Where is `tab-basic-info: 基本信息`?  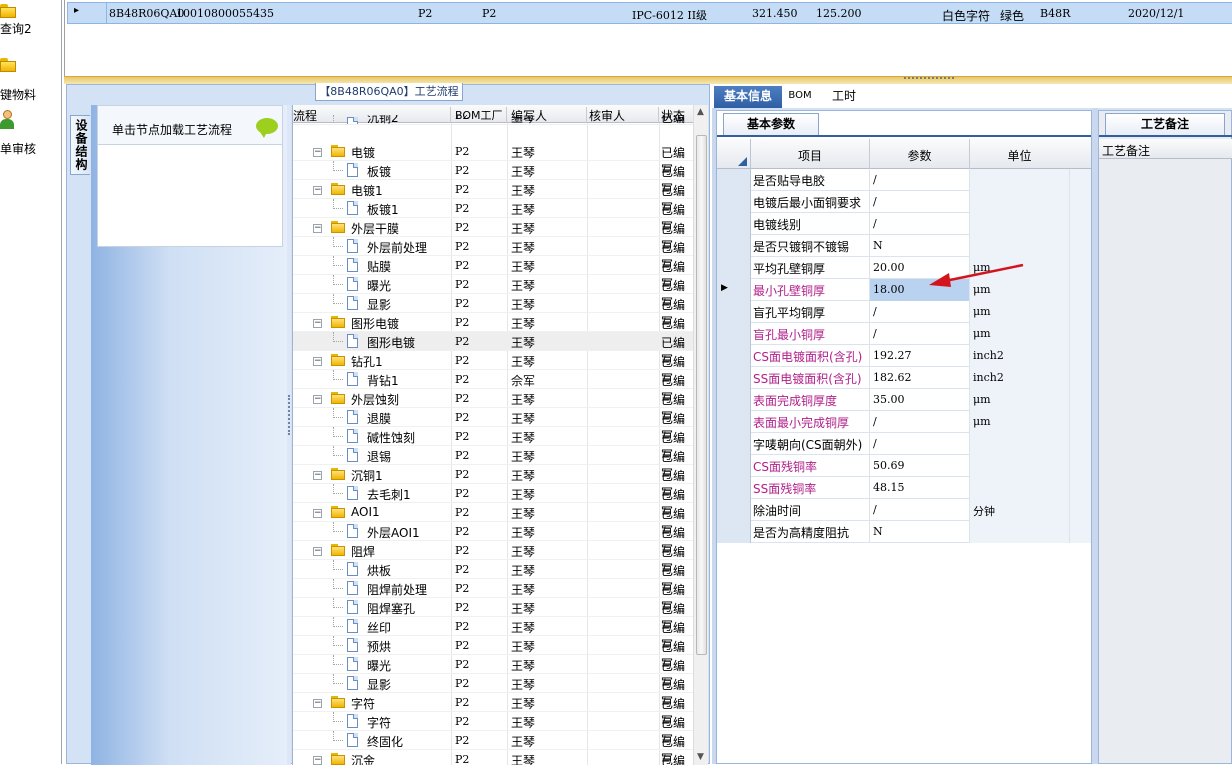 tab-basic-info: 基本信息 is located at coordinates (748, 97).